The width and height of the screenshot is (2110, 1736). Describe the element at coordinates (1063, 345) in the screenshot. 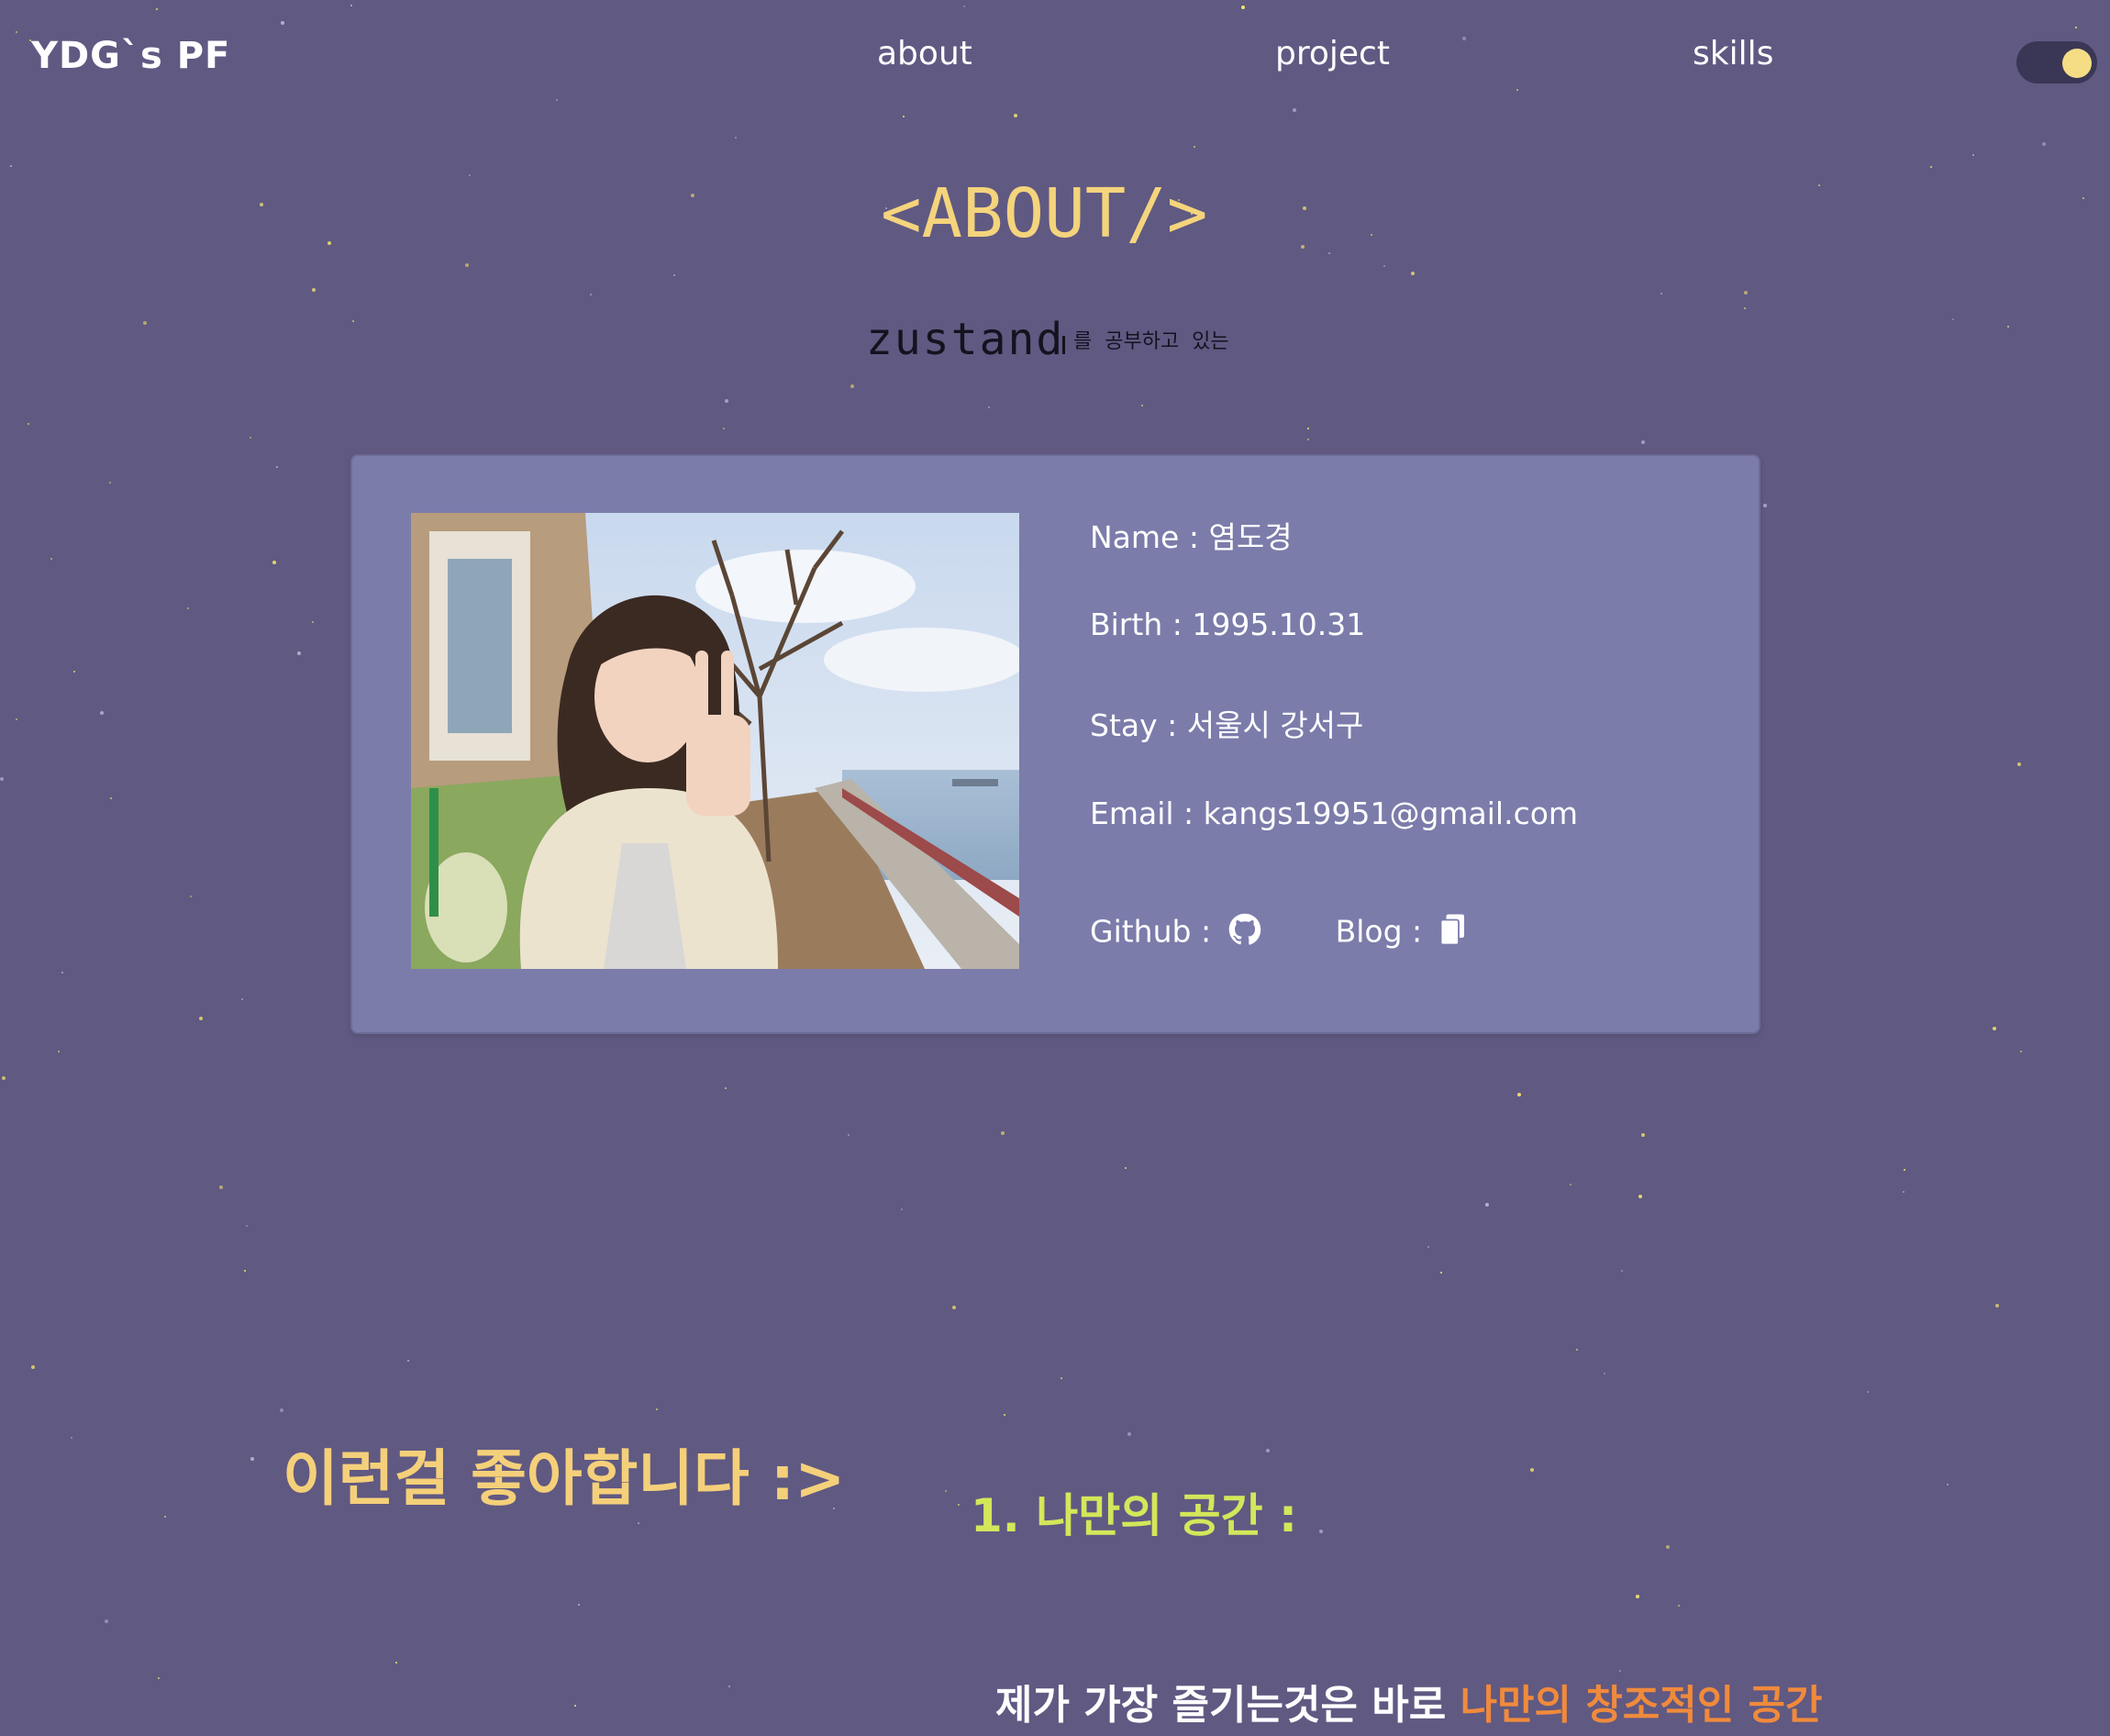

I see `typing-cursor` at that location.